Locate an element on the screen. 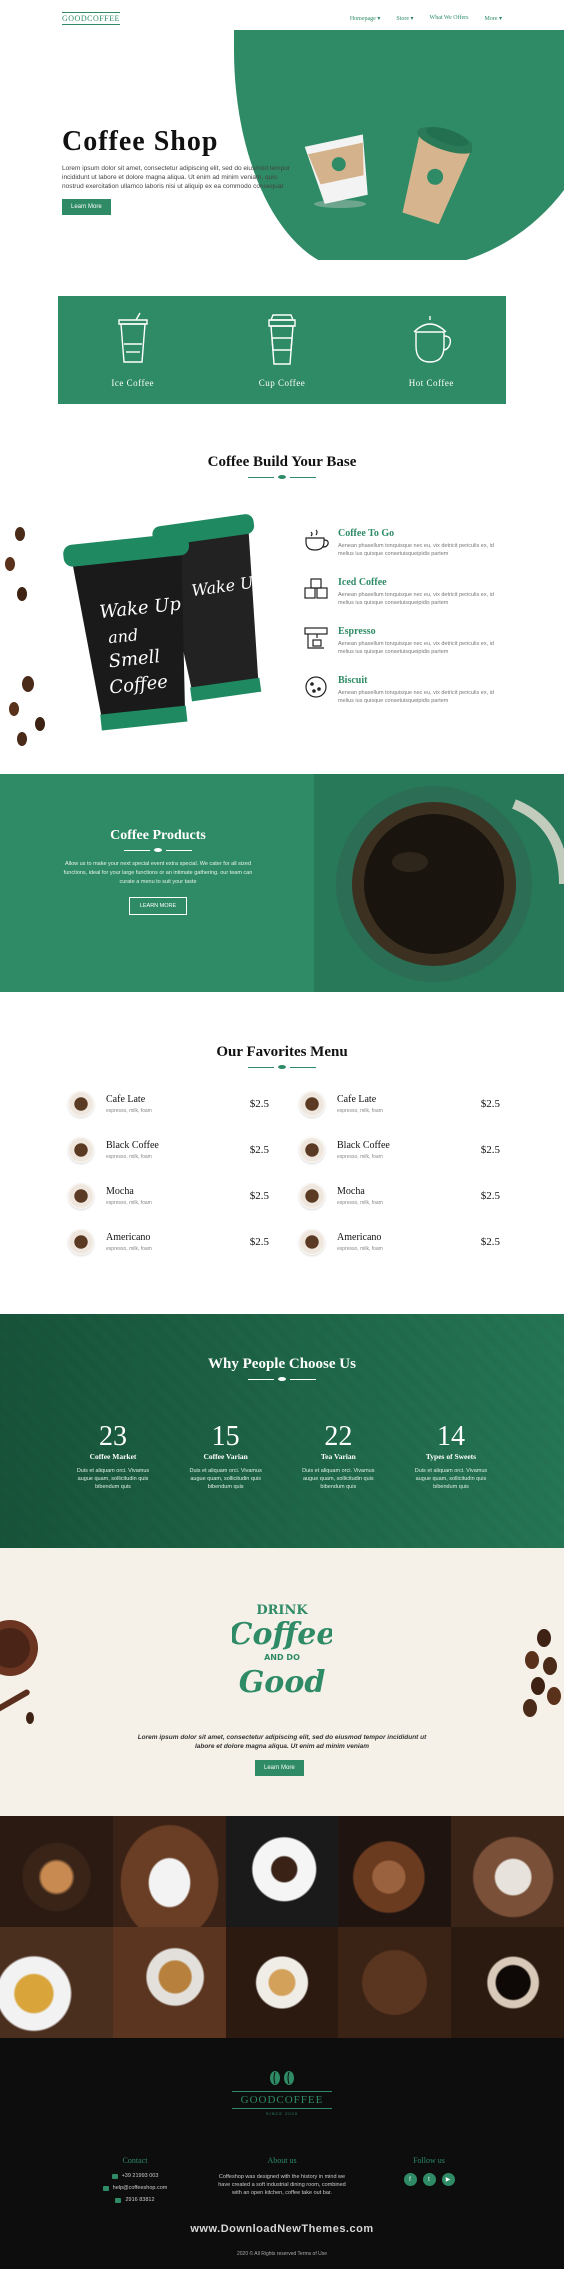  stat-number: 14 is located at coordinates (450, 1436).